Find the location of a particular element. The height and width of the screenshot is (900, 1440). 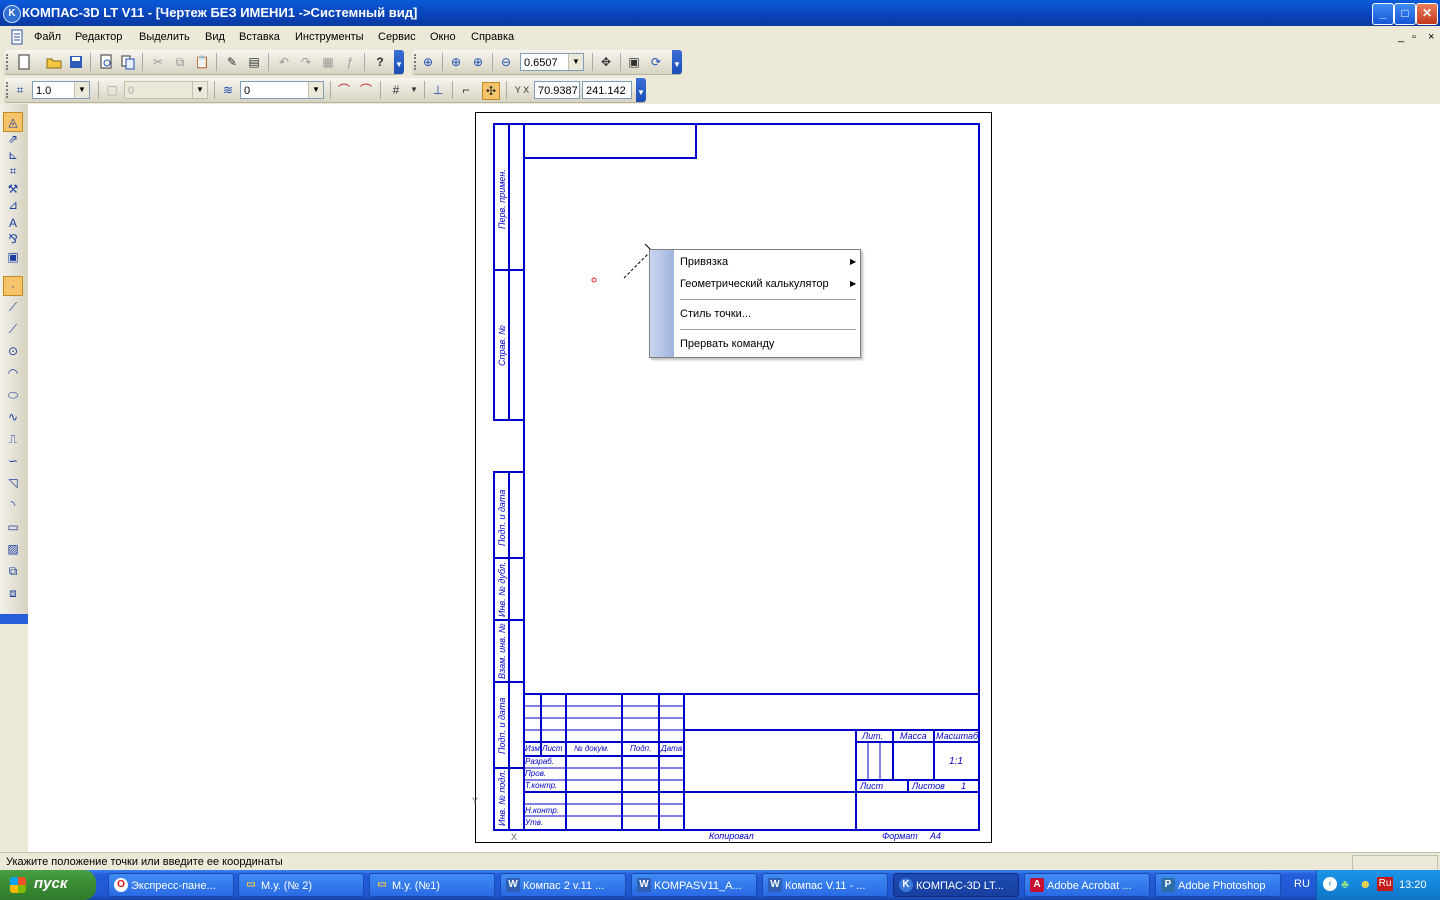

library-icon: ▦ is located at coordinates (328, 62).